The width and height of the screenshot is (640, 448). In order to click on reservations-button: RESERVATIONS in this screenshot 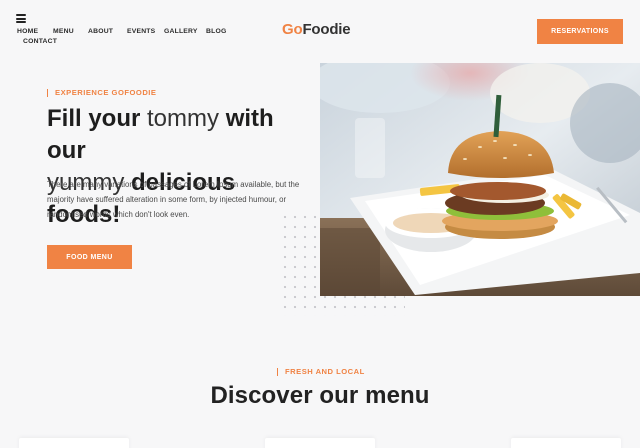, I will do `click(580, 31)`.